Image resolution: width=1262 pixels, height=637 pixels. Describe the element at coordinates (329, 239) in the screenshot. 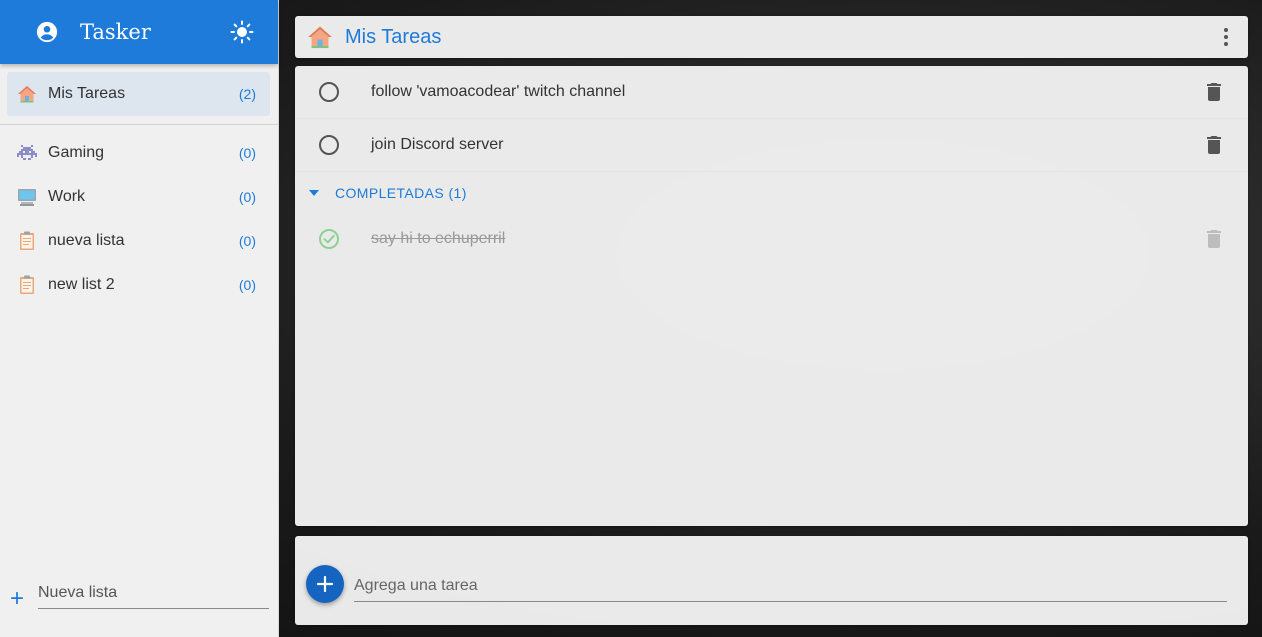

I see `check-circle-icon` at that location.